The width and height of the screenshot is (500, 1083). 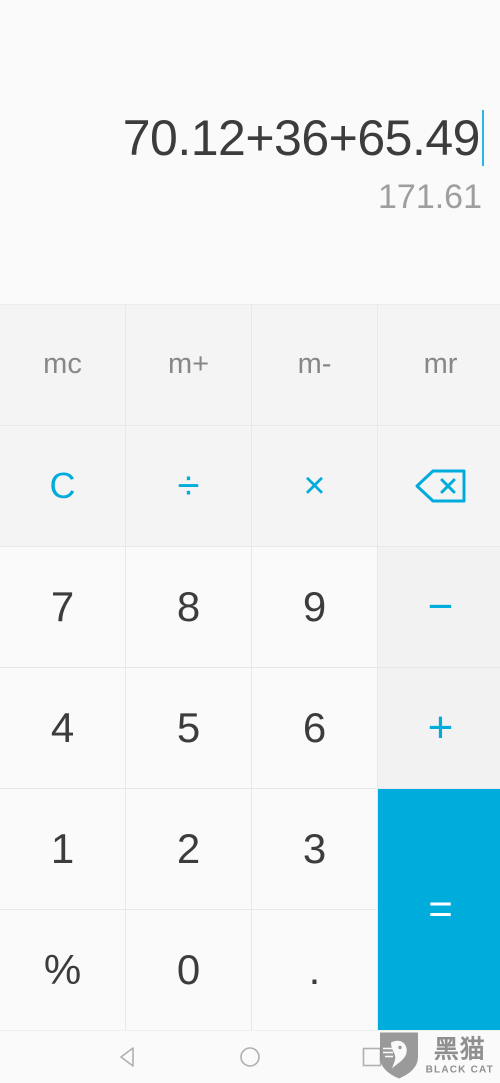 I want to click on key-label: ., so click(x=314, y=969).